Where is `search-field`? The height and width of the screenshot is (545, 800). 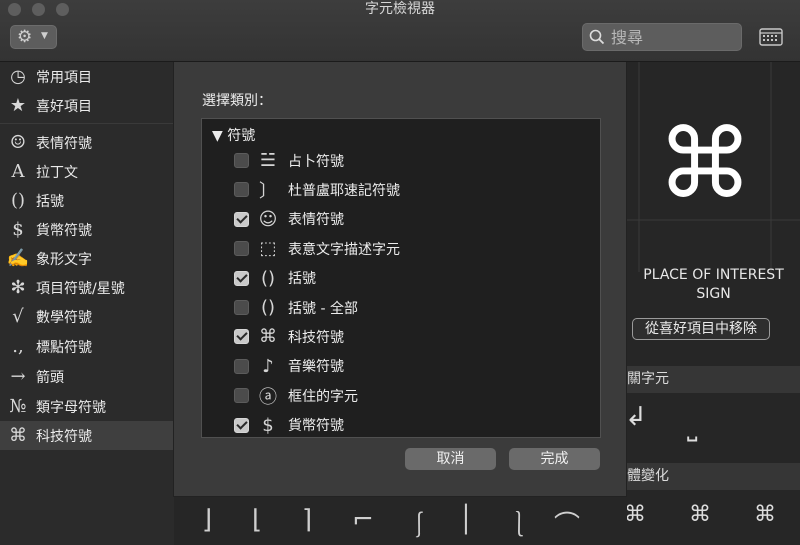
search-field is located at coordinates (662, 37).